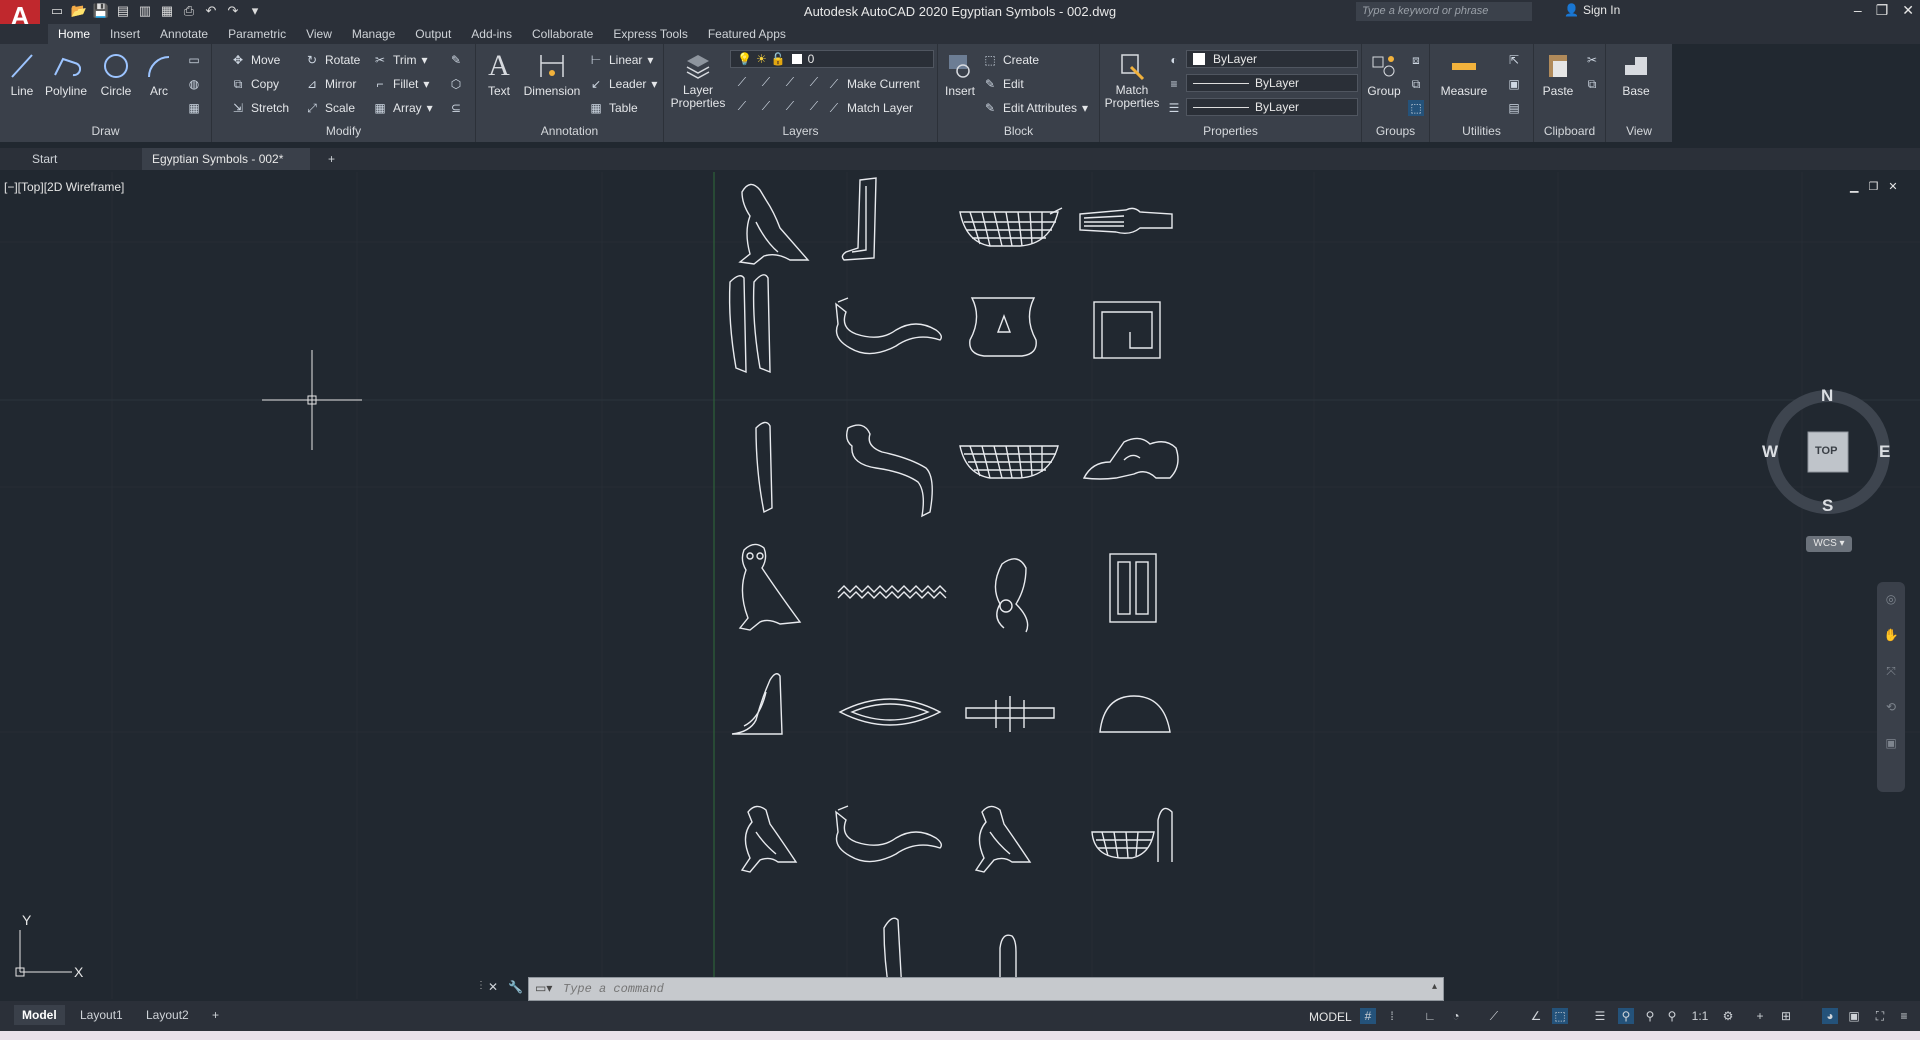  I want to click on circle-button: Circle, so click(116, 73).